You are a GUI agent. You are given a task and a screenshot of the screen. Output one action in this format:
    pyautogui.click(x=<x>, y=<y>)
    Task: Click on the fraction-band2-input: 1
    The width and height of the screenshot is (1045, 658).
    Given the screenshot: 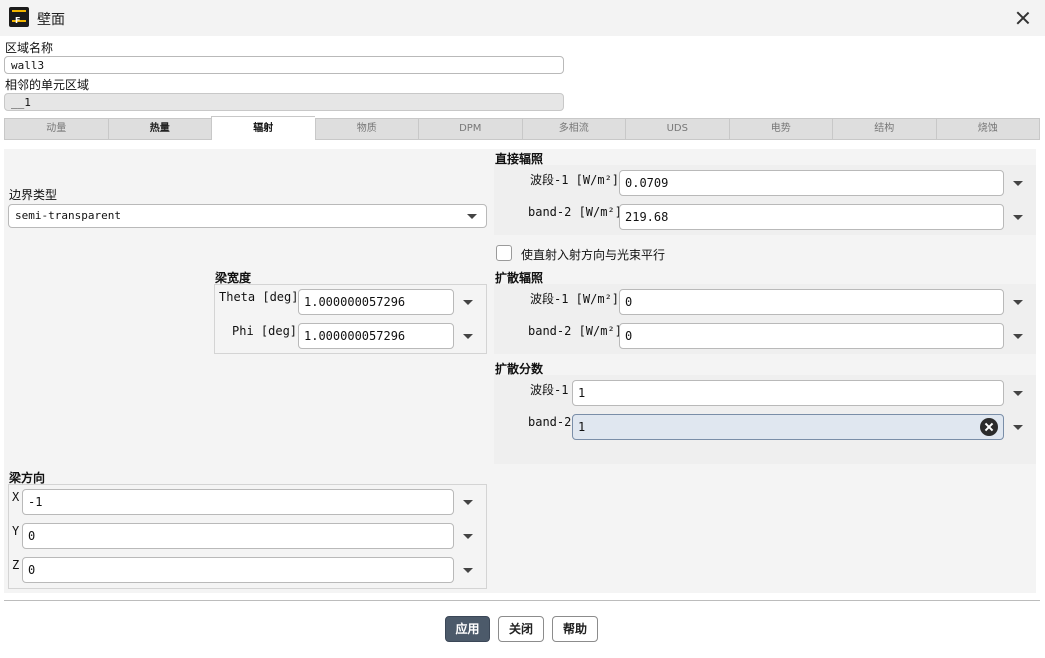 What is the action you would take?
    pyautogui.click(x=788, y=427)
    